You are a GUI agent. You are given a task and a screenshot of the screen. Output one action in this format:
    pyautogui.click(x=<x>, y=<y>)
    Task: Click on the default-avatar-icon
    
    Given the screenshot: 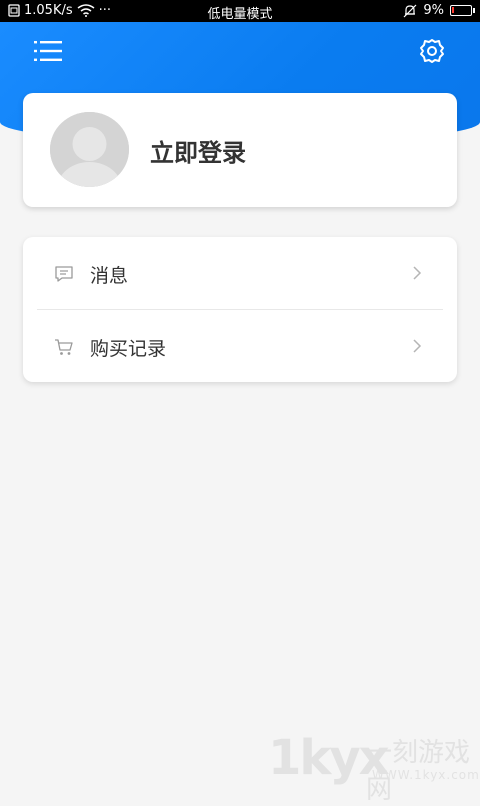 What is the action you would take?
    pyautogui.click(x=89, y=149)
    